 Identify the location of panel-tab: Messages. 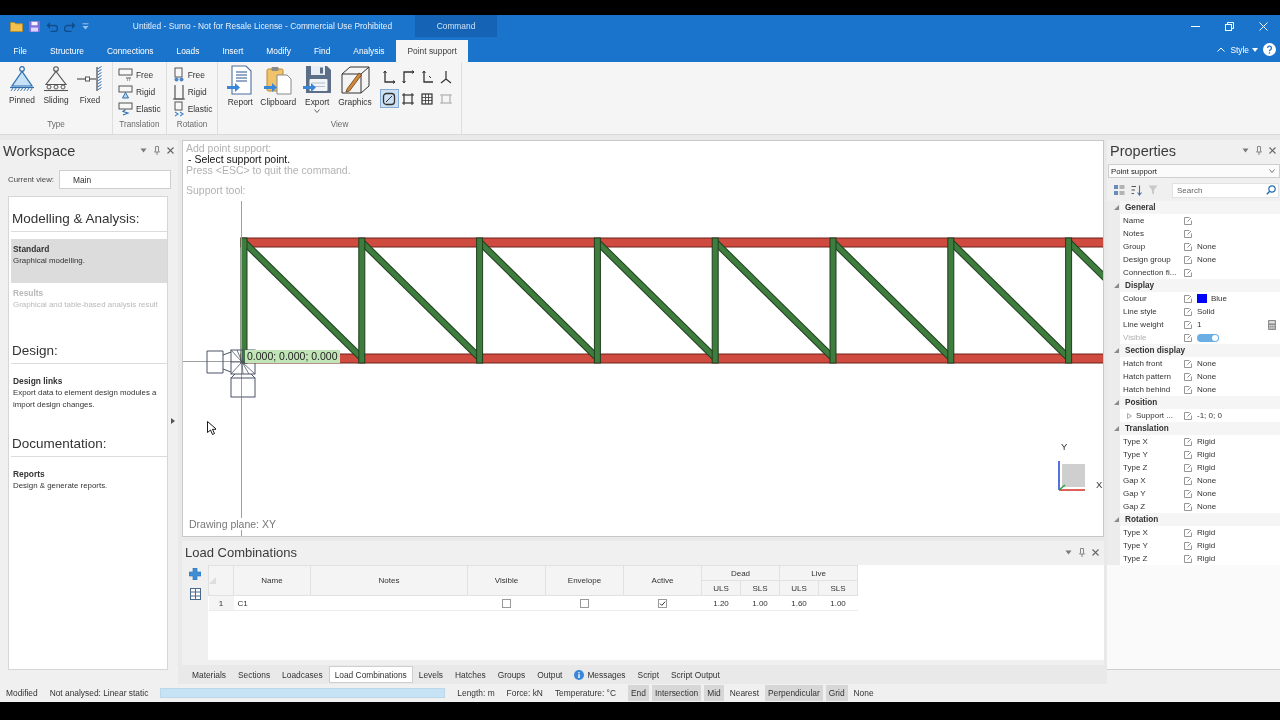
(600, 674).